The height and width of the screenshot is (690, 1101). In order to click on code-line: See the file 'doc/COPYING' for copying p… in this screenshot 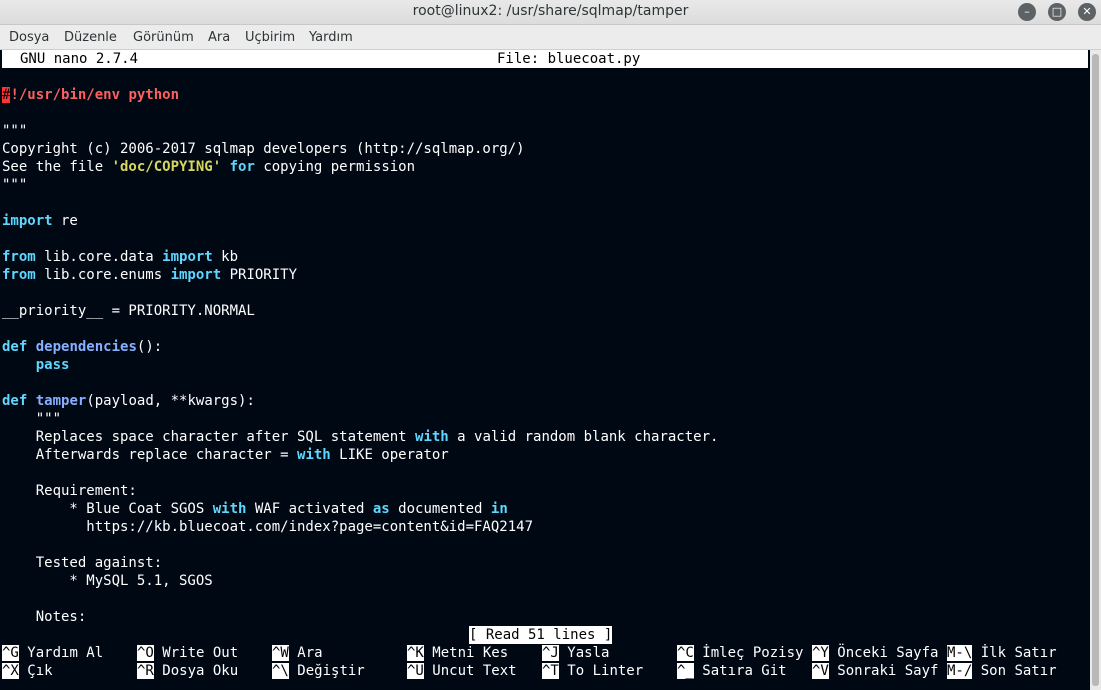, I will do `click(209, 167)`.